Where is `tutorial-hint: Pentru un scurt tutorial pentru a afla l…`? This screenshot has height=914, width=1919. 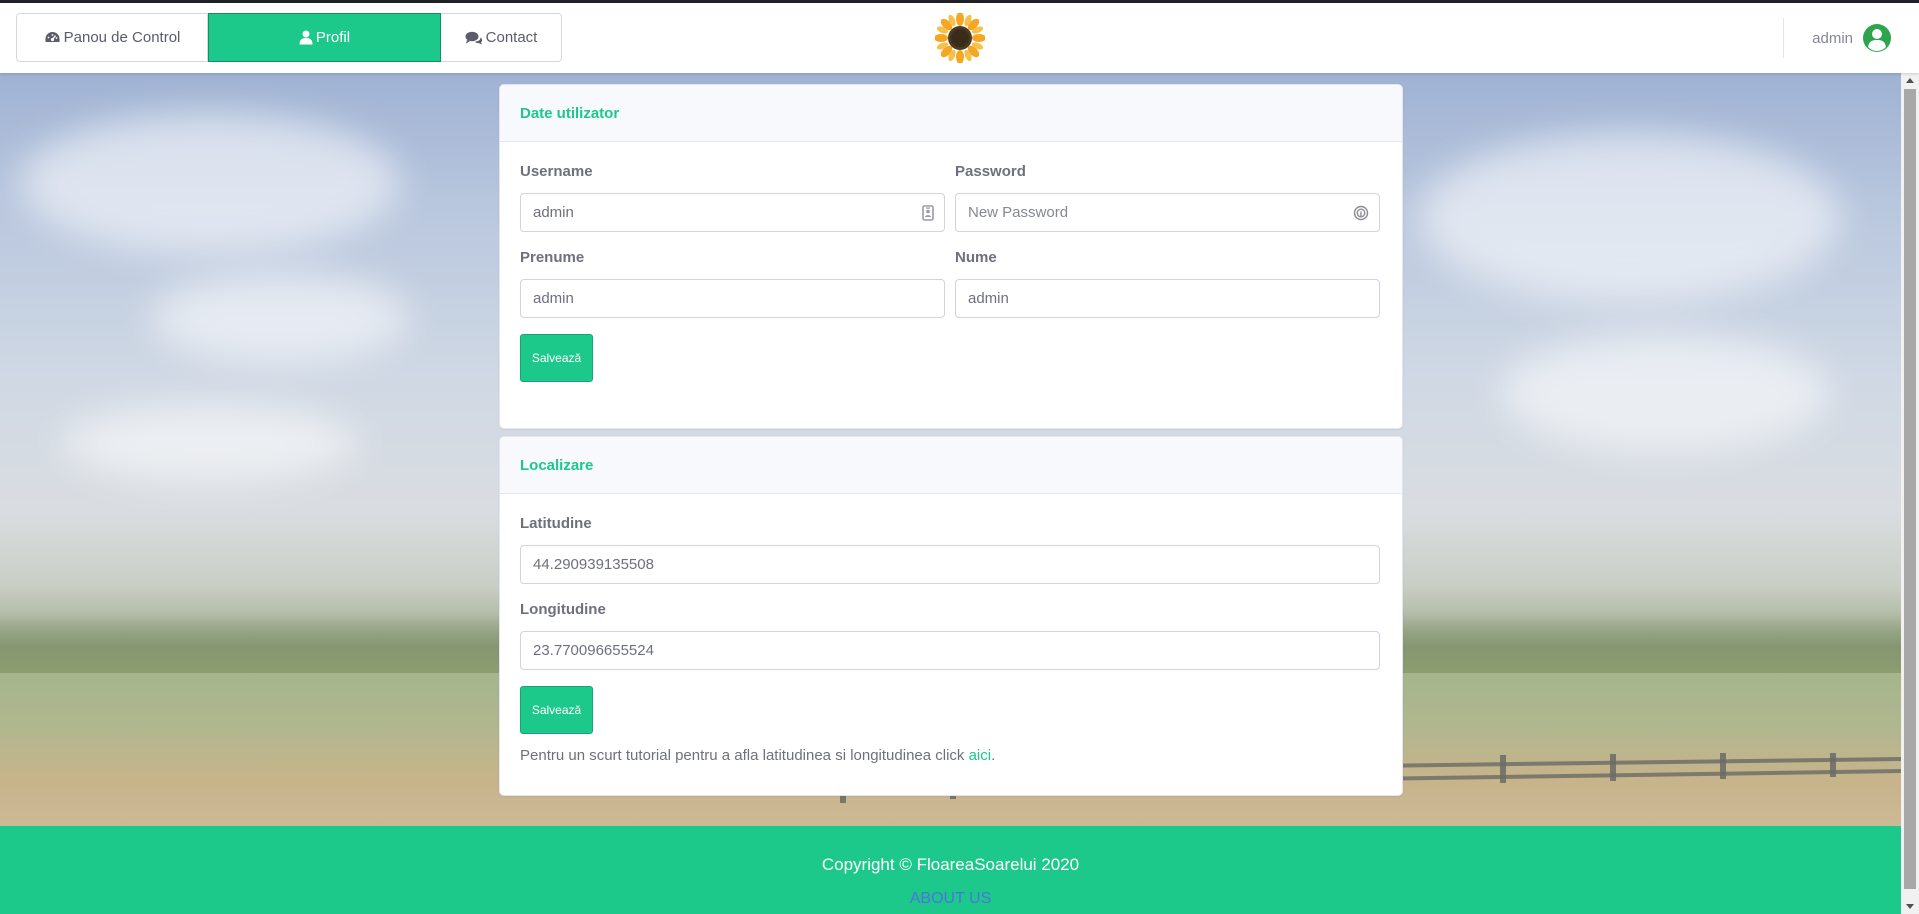 tutorial-hint: Pentru un scurt tutorial pentru a afla l… is located at coordinates (757, 755).